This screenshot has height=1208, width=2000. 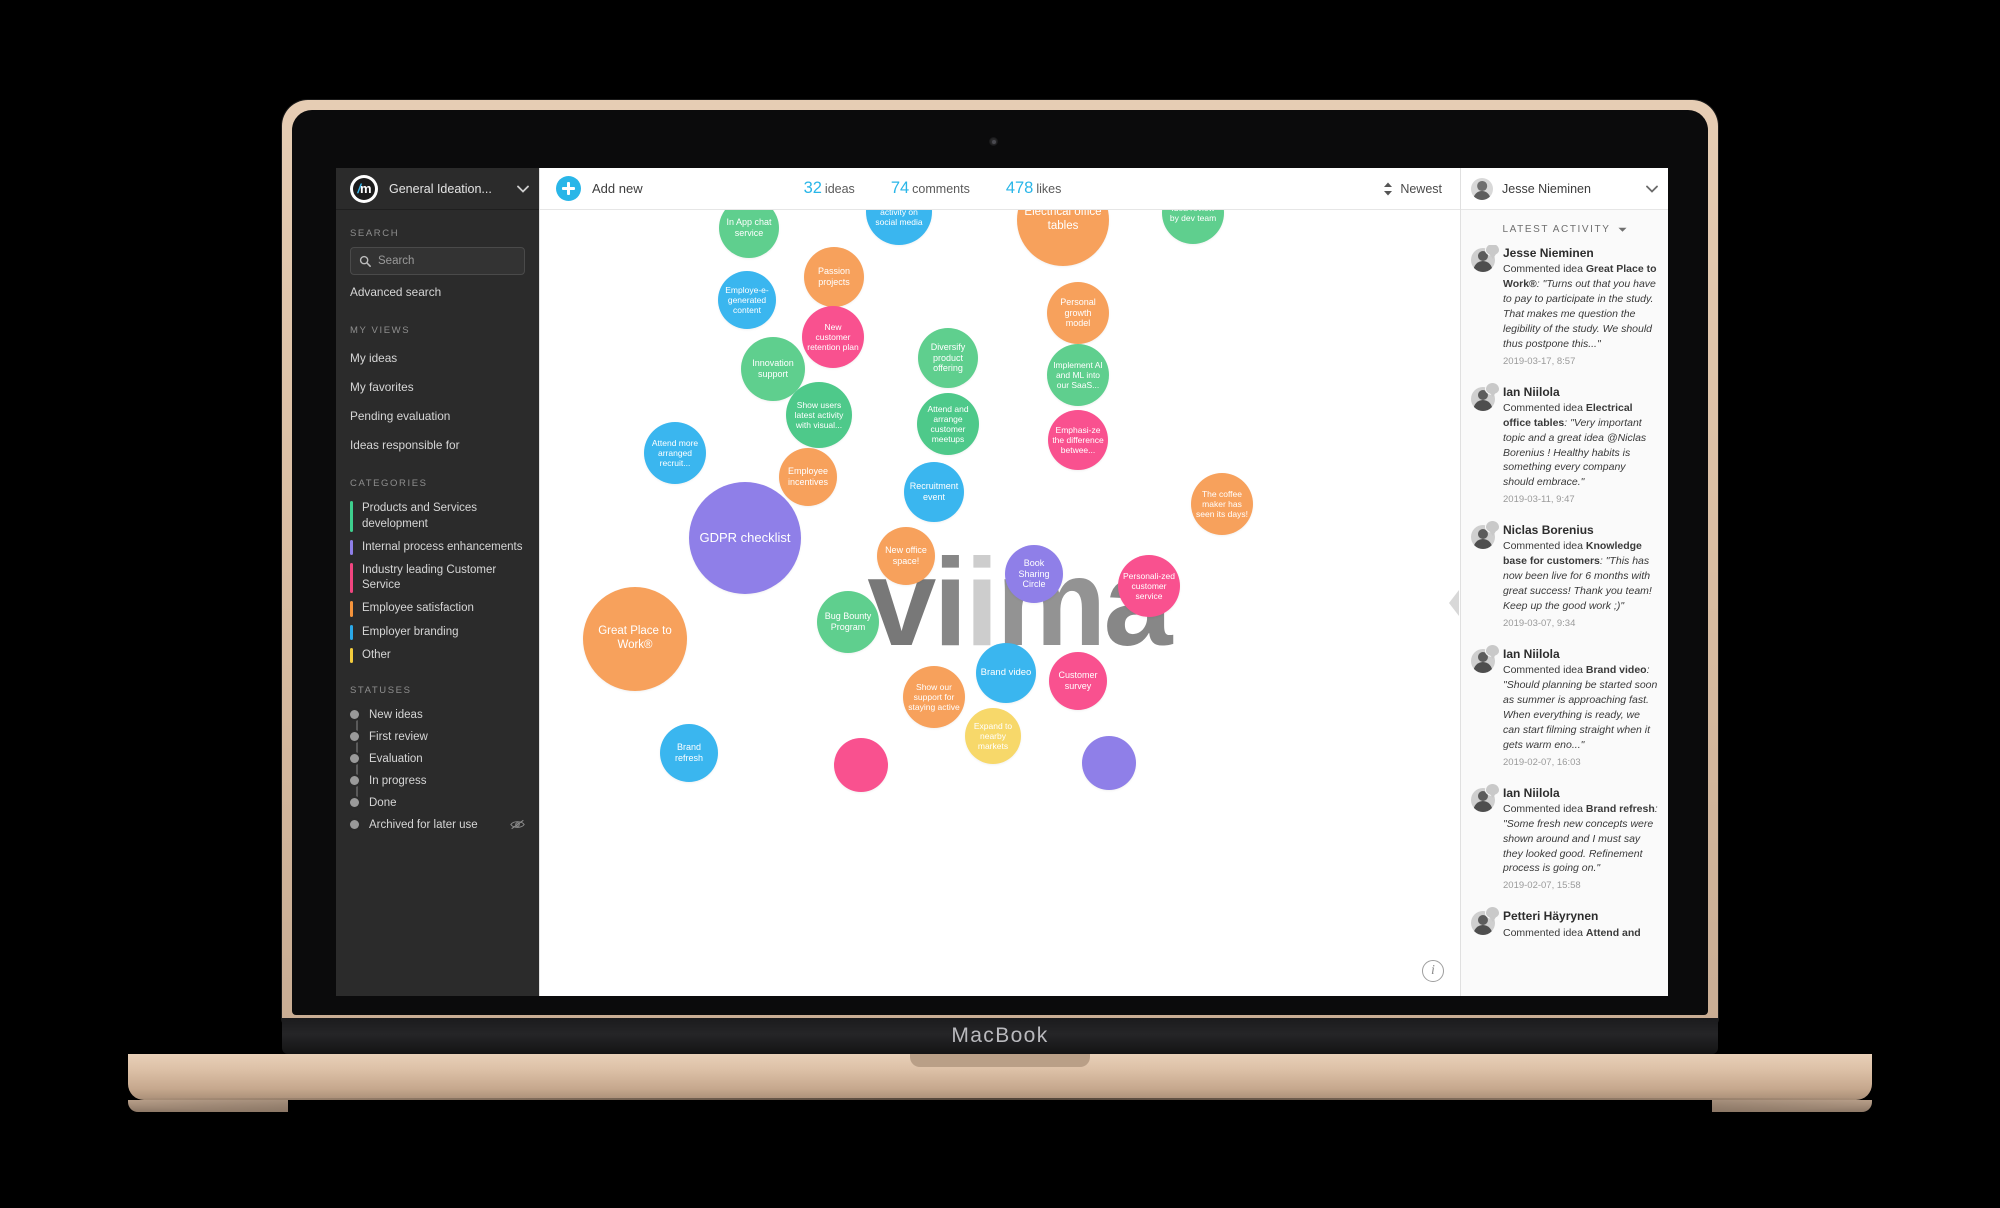 I want to click on search-icon, so click(x=365, y=261).